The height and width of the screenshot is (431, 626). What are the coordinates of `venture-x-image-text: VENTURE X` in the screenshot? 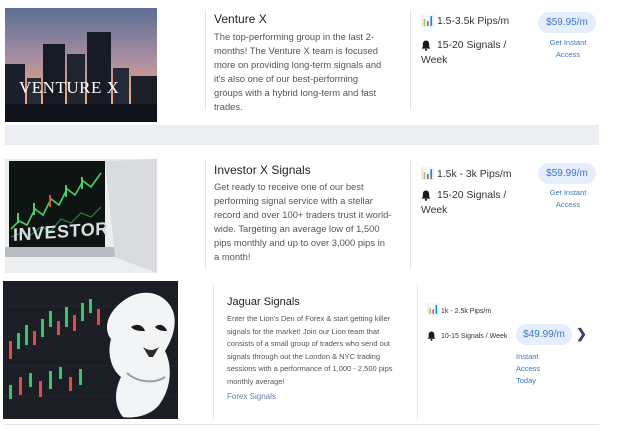 It's located at (69, 87).